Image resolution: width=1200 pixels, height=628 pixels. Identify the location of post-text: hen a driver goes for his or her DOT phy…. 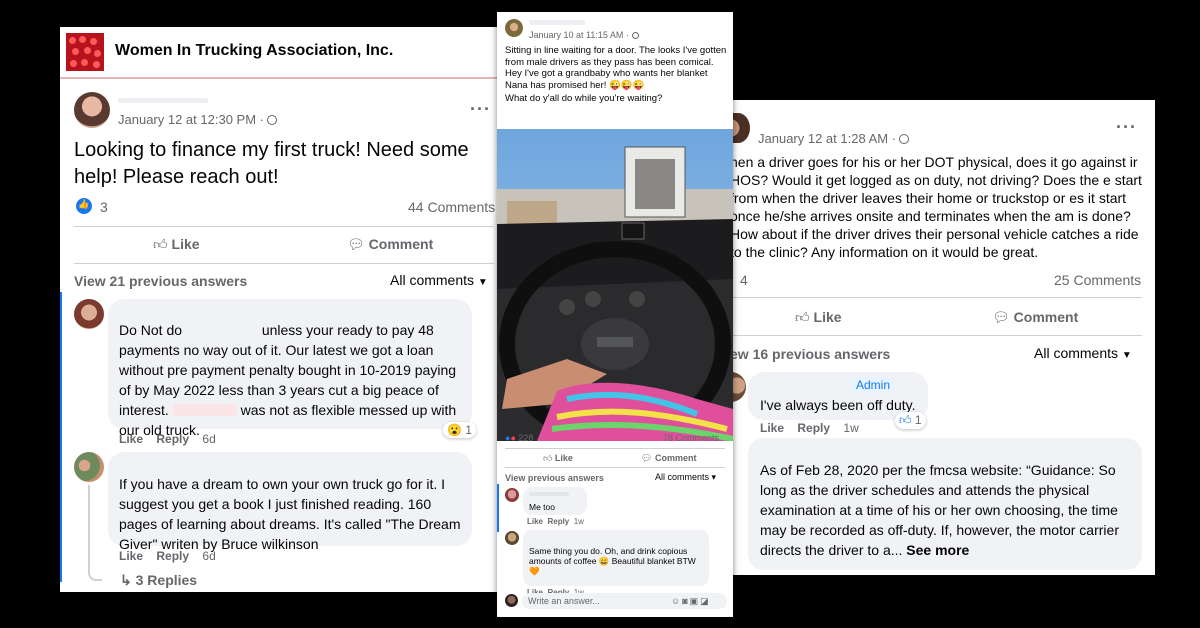
(936, 207).